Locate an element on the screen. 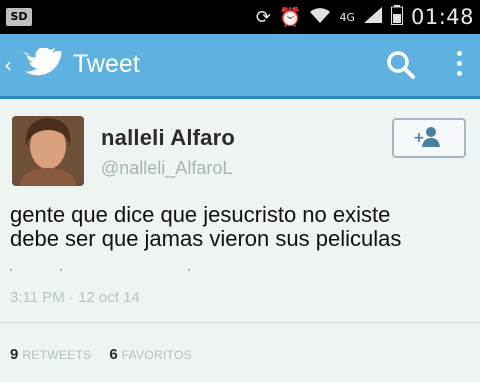 This screenshot has height=382, width=480. tweet-text-line: gente que dice que jesucristo no existe is located at coordinates (200, 214).